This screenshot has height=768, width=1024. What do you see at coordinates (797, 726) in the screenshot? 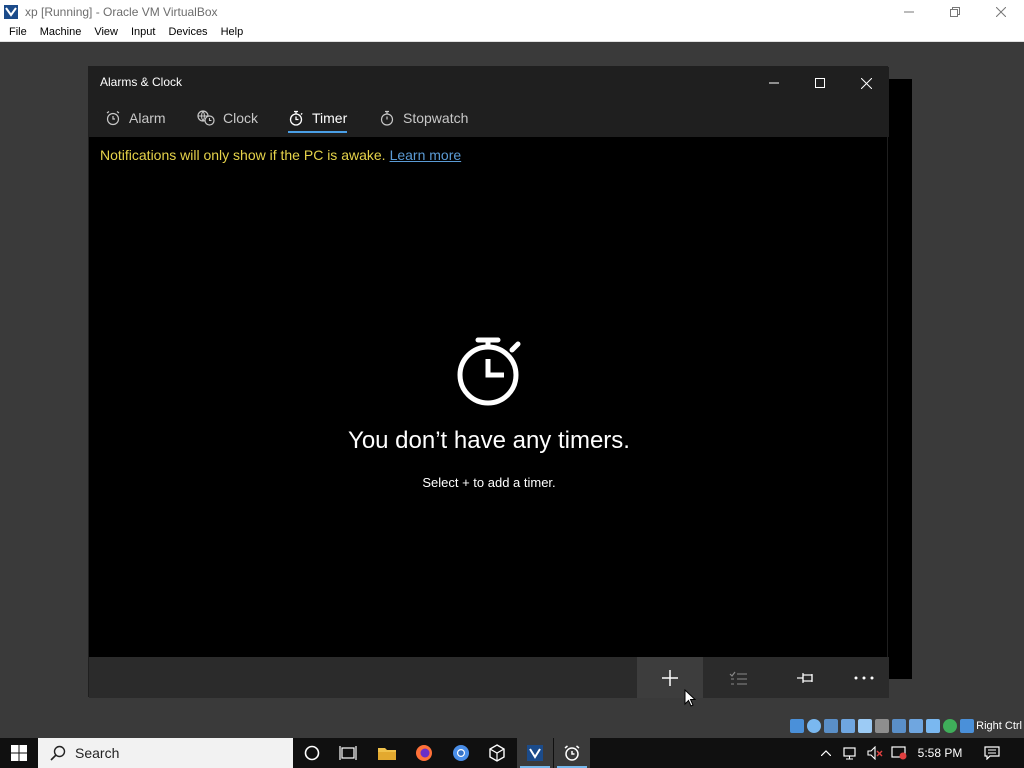
I see `hard-disk-icon` at bounding box center [797, 726].